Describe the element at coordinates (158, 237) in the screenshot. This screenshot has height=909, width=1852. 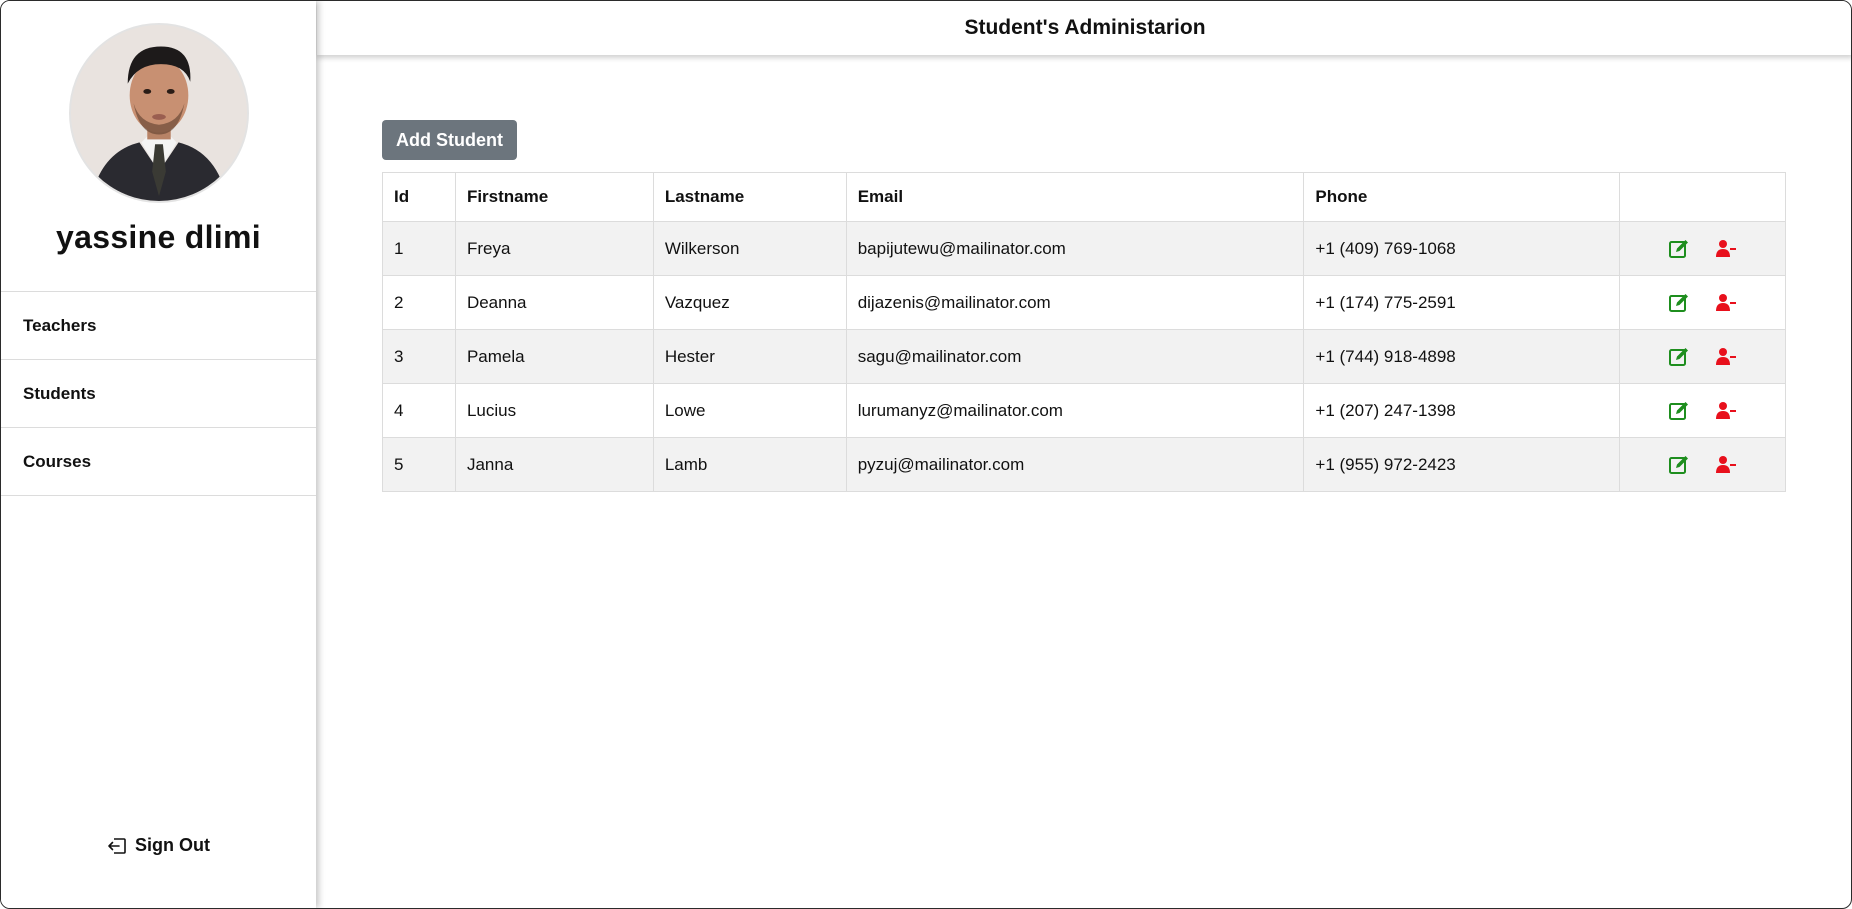
I see `profile-name: yassine dlimi` at that location.